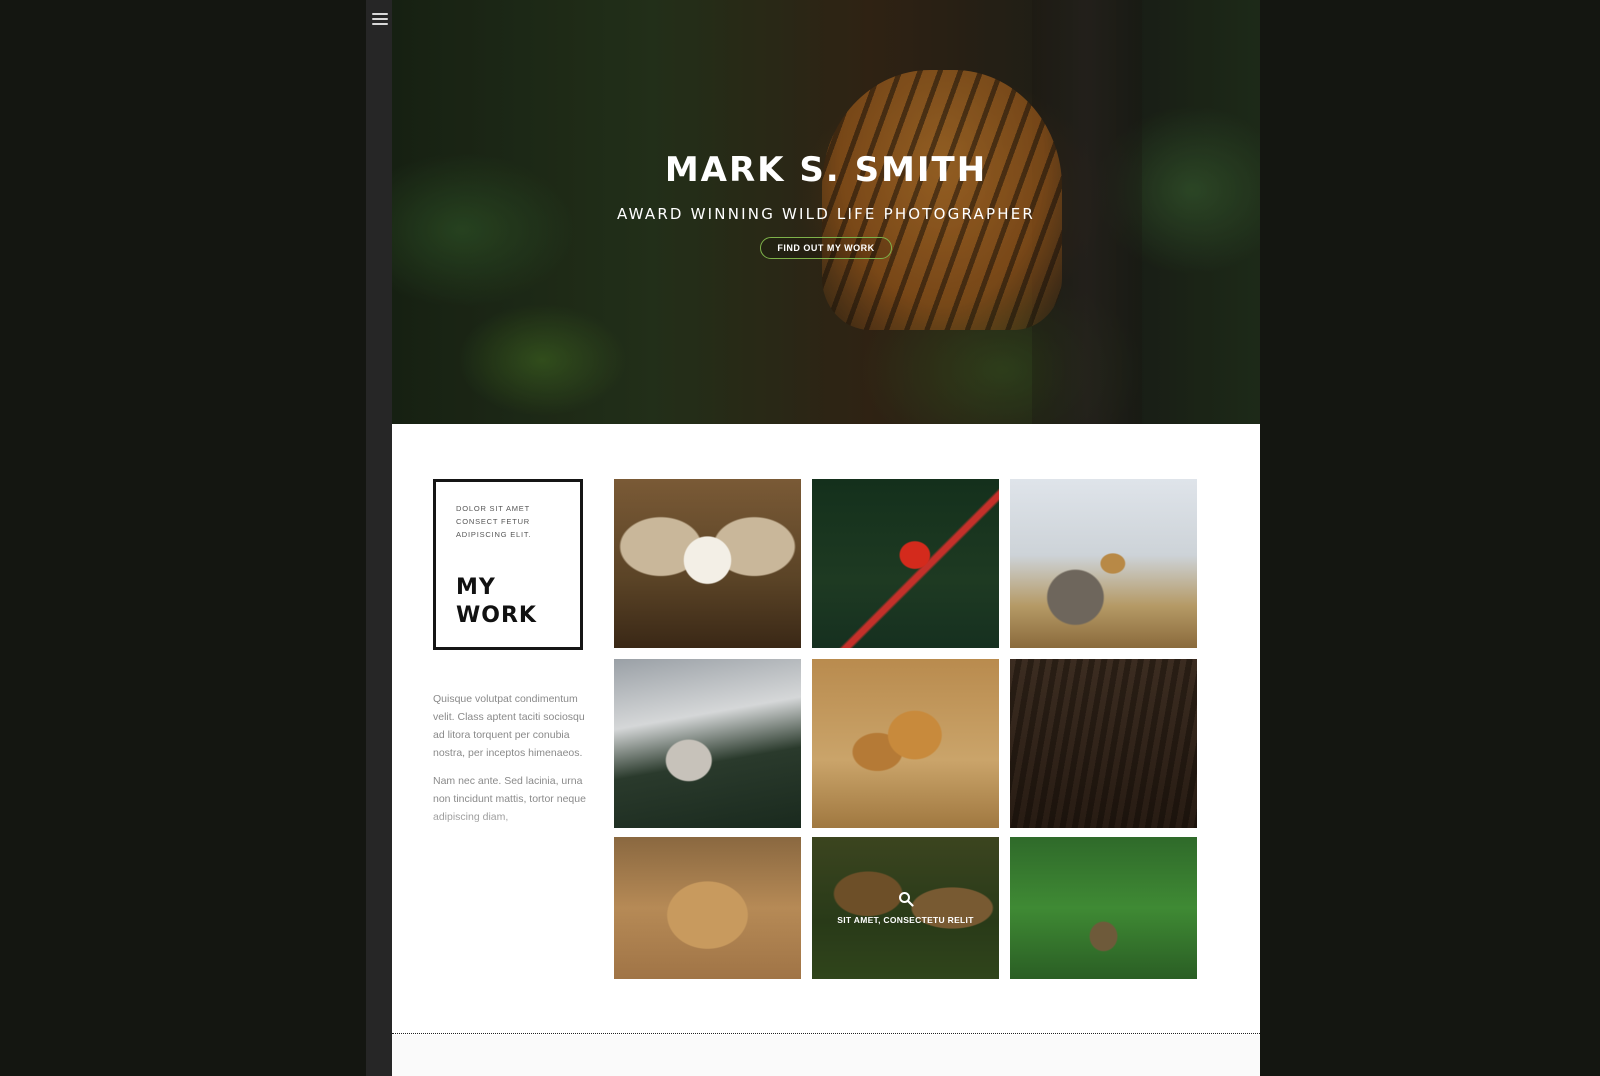  Describe the element at coordinates (380, 19) in the screenshot. I see `hamburger-menu-icon` at that location.